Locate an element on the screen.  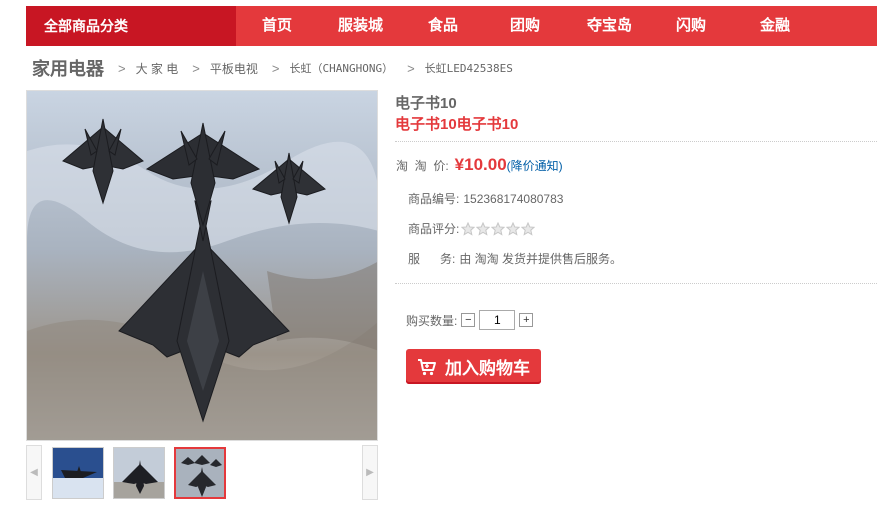
cart-icon is located at coordinates (427, 366).